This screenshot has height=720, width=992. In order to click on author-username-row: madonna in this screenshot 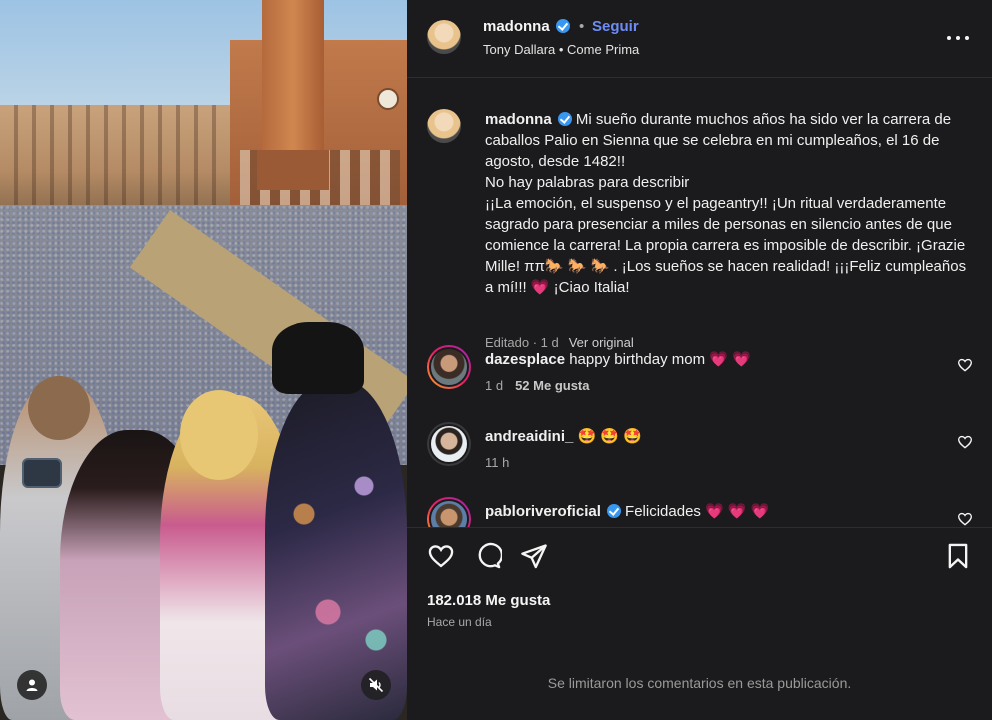, I will do `click(526, 26)`.